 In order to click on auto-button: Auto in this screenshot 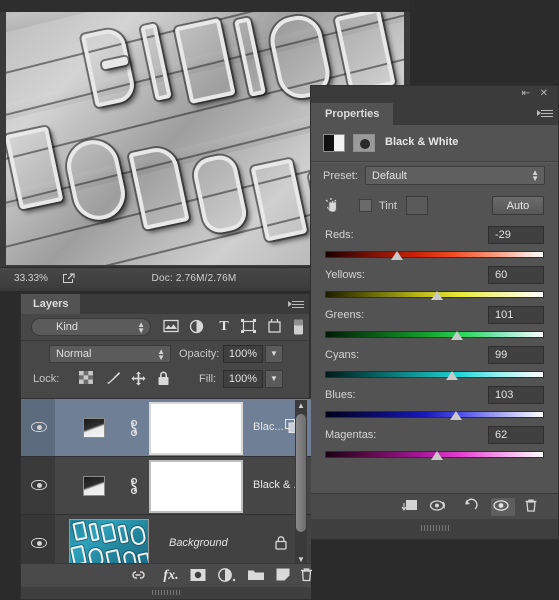, I will do `click(518, 205)`.